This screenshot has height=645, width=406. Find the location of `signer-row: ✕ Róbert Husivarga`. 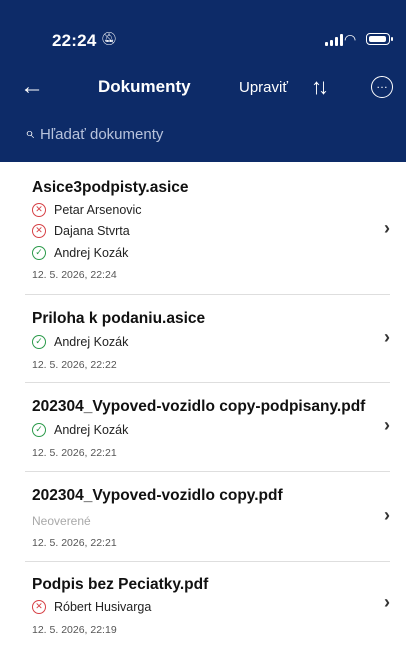

signer-row: ✕ Róbert Husivarga is located at coordinates (91, 607).